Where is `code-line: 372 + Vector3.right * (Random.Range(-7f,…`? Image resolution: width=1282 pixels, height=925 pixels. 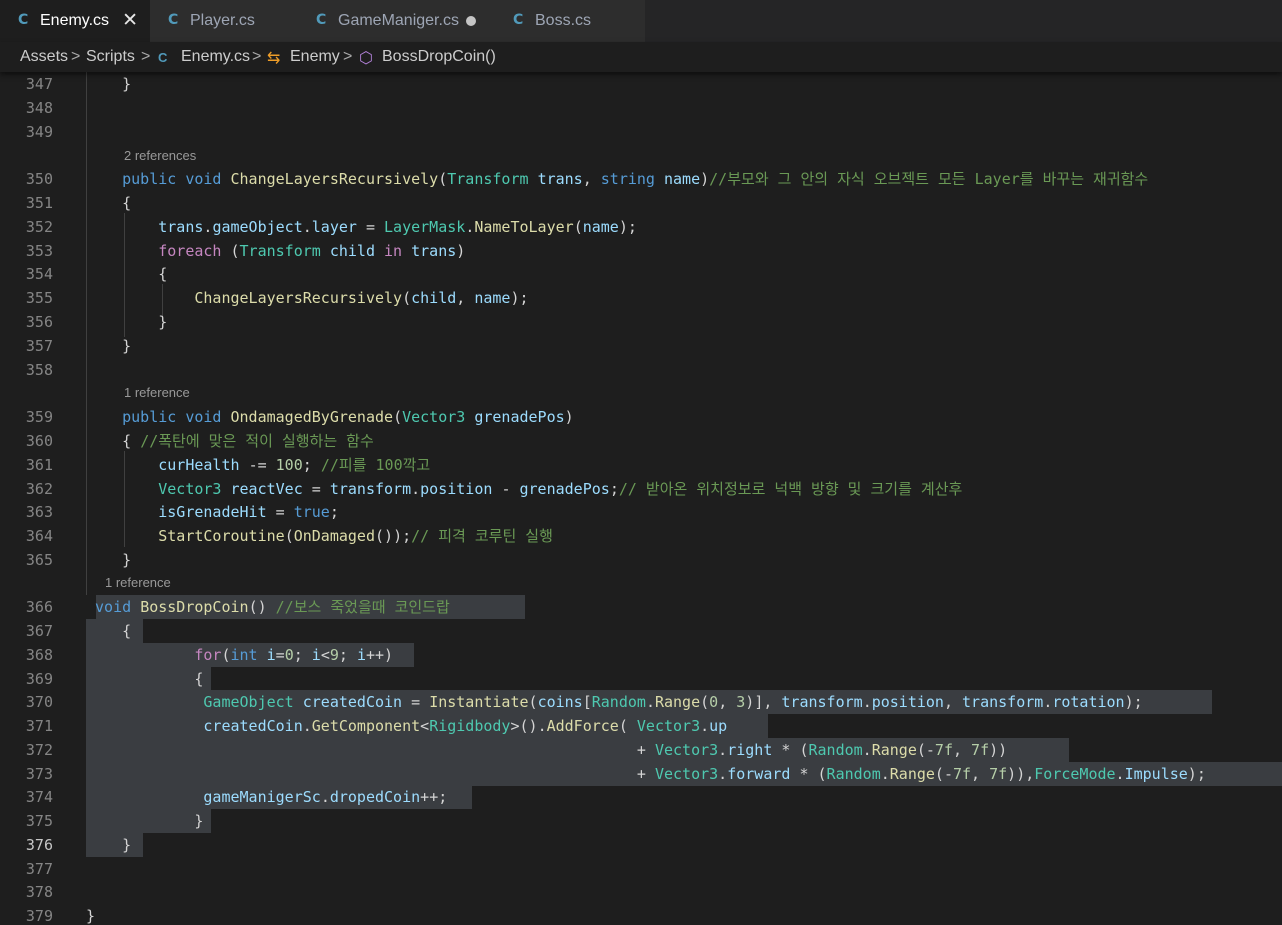
code-line: 372 + Vector3.right * (Random.Range(-7f,… is located at coordinates (641, 750).